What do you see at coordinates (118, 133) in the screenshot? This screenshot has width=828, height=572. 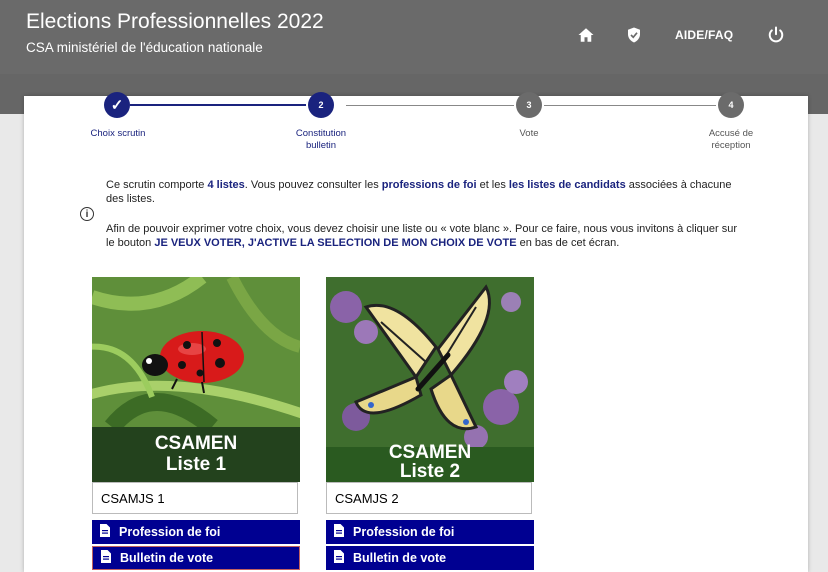 I see `step-1-label: Choix scrutin` at bounding box center [118, 133].